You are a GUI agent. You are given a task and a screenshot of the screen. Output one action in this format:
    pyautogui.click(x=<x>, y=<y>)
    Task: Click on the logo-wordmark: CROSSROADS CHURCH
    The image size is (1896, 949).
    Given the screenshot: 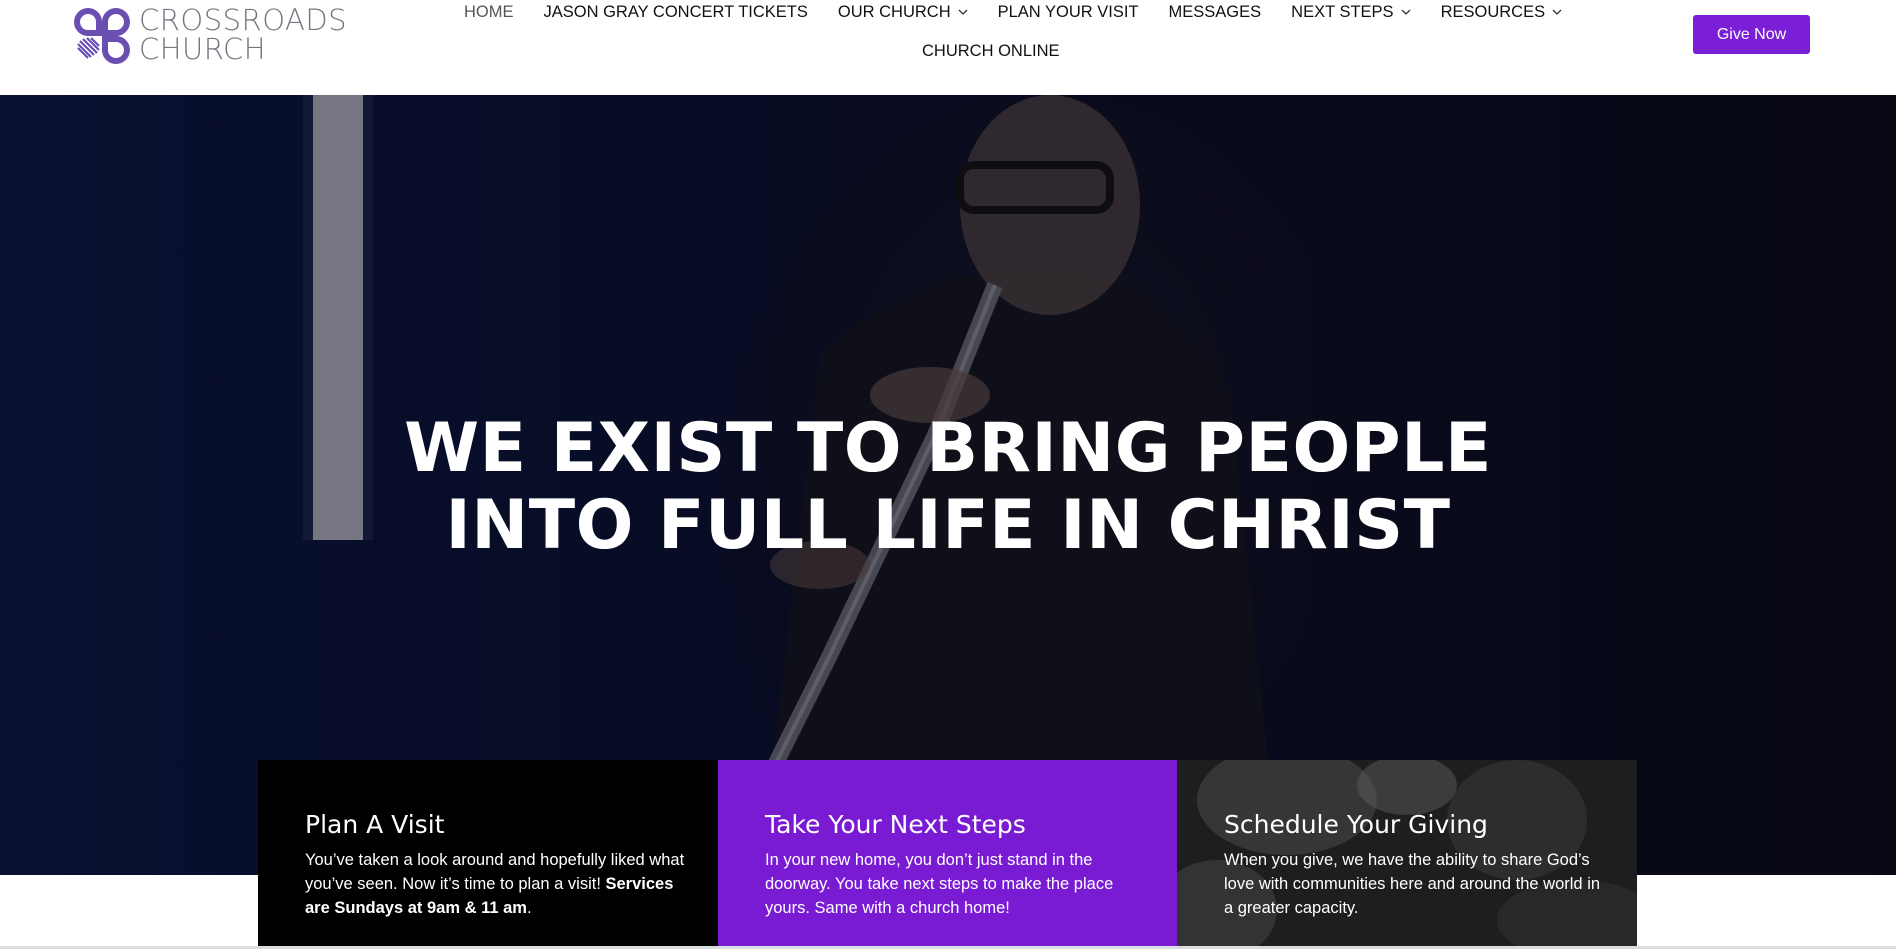 What is the action you would take?
    pyautogui.click(x=243, y=35)
    